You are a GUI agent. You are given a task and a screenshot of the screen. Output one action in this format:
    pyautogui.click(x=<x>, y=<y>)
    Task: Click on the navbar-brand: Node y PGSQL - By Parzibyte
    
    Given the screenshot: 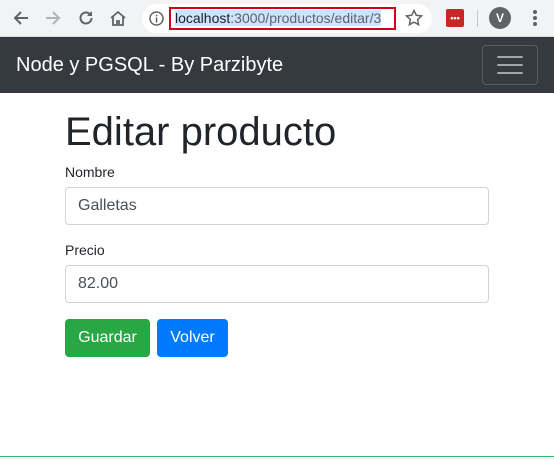 What is the action you would take?
    pyautogui.click(x=149, y=65)
    